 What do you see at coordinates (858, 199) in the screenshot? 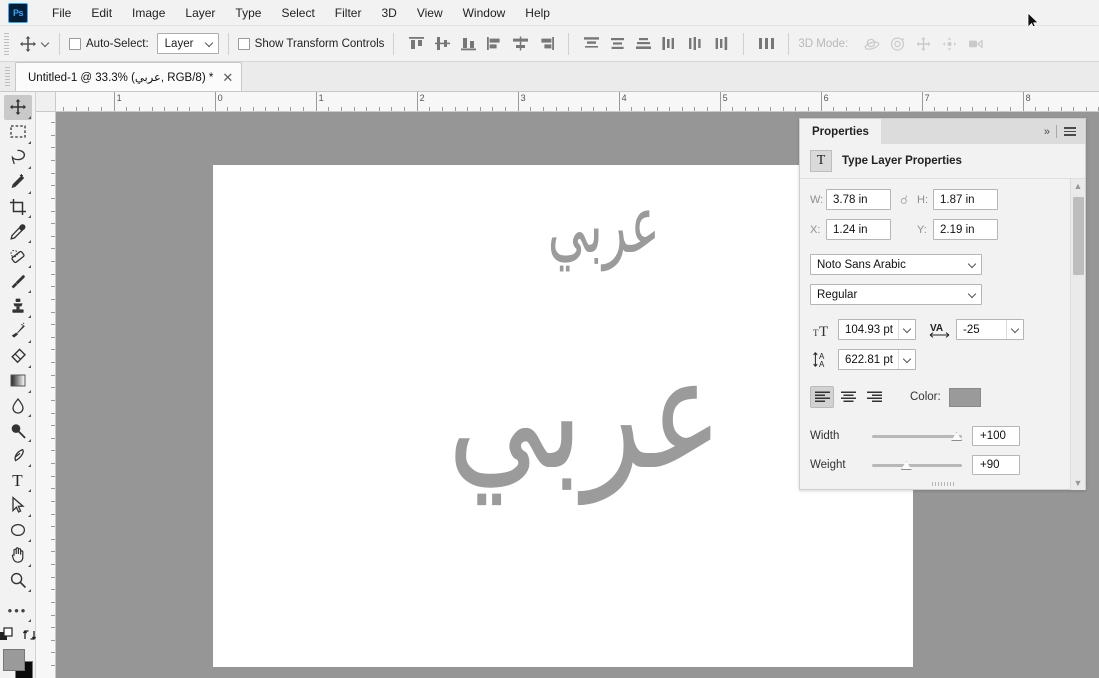
I see `width-field: 3.78 in` at bounding box center [858, 199].